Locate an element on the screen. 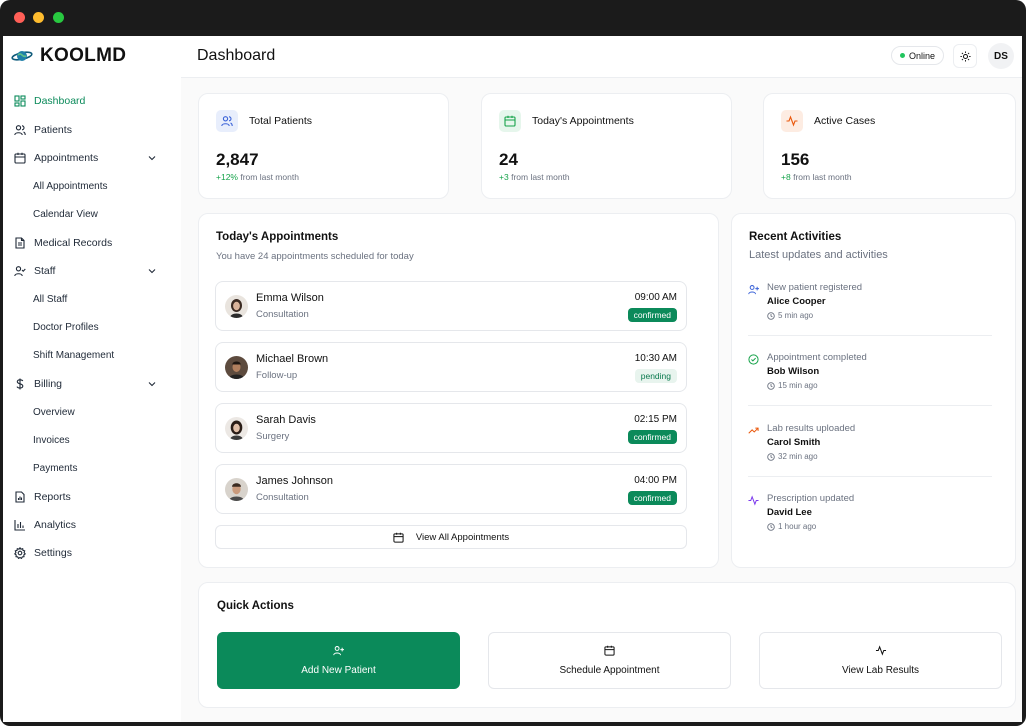 The image size is (1026, 726). activity-time-text: 32 min ago is located at coordinates (798, 456).